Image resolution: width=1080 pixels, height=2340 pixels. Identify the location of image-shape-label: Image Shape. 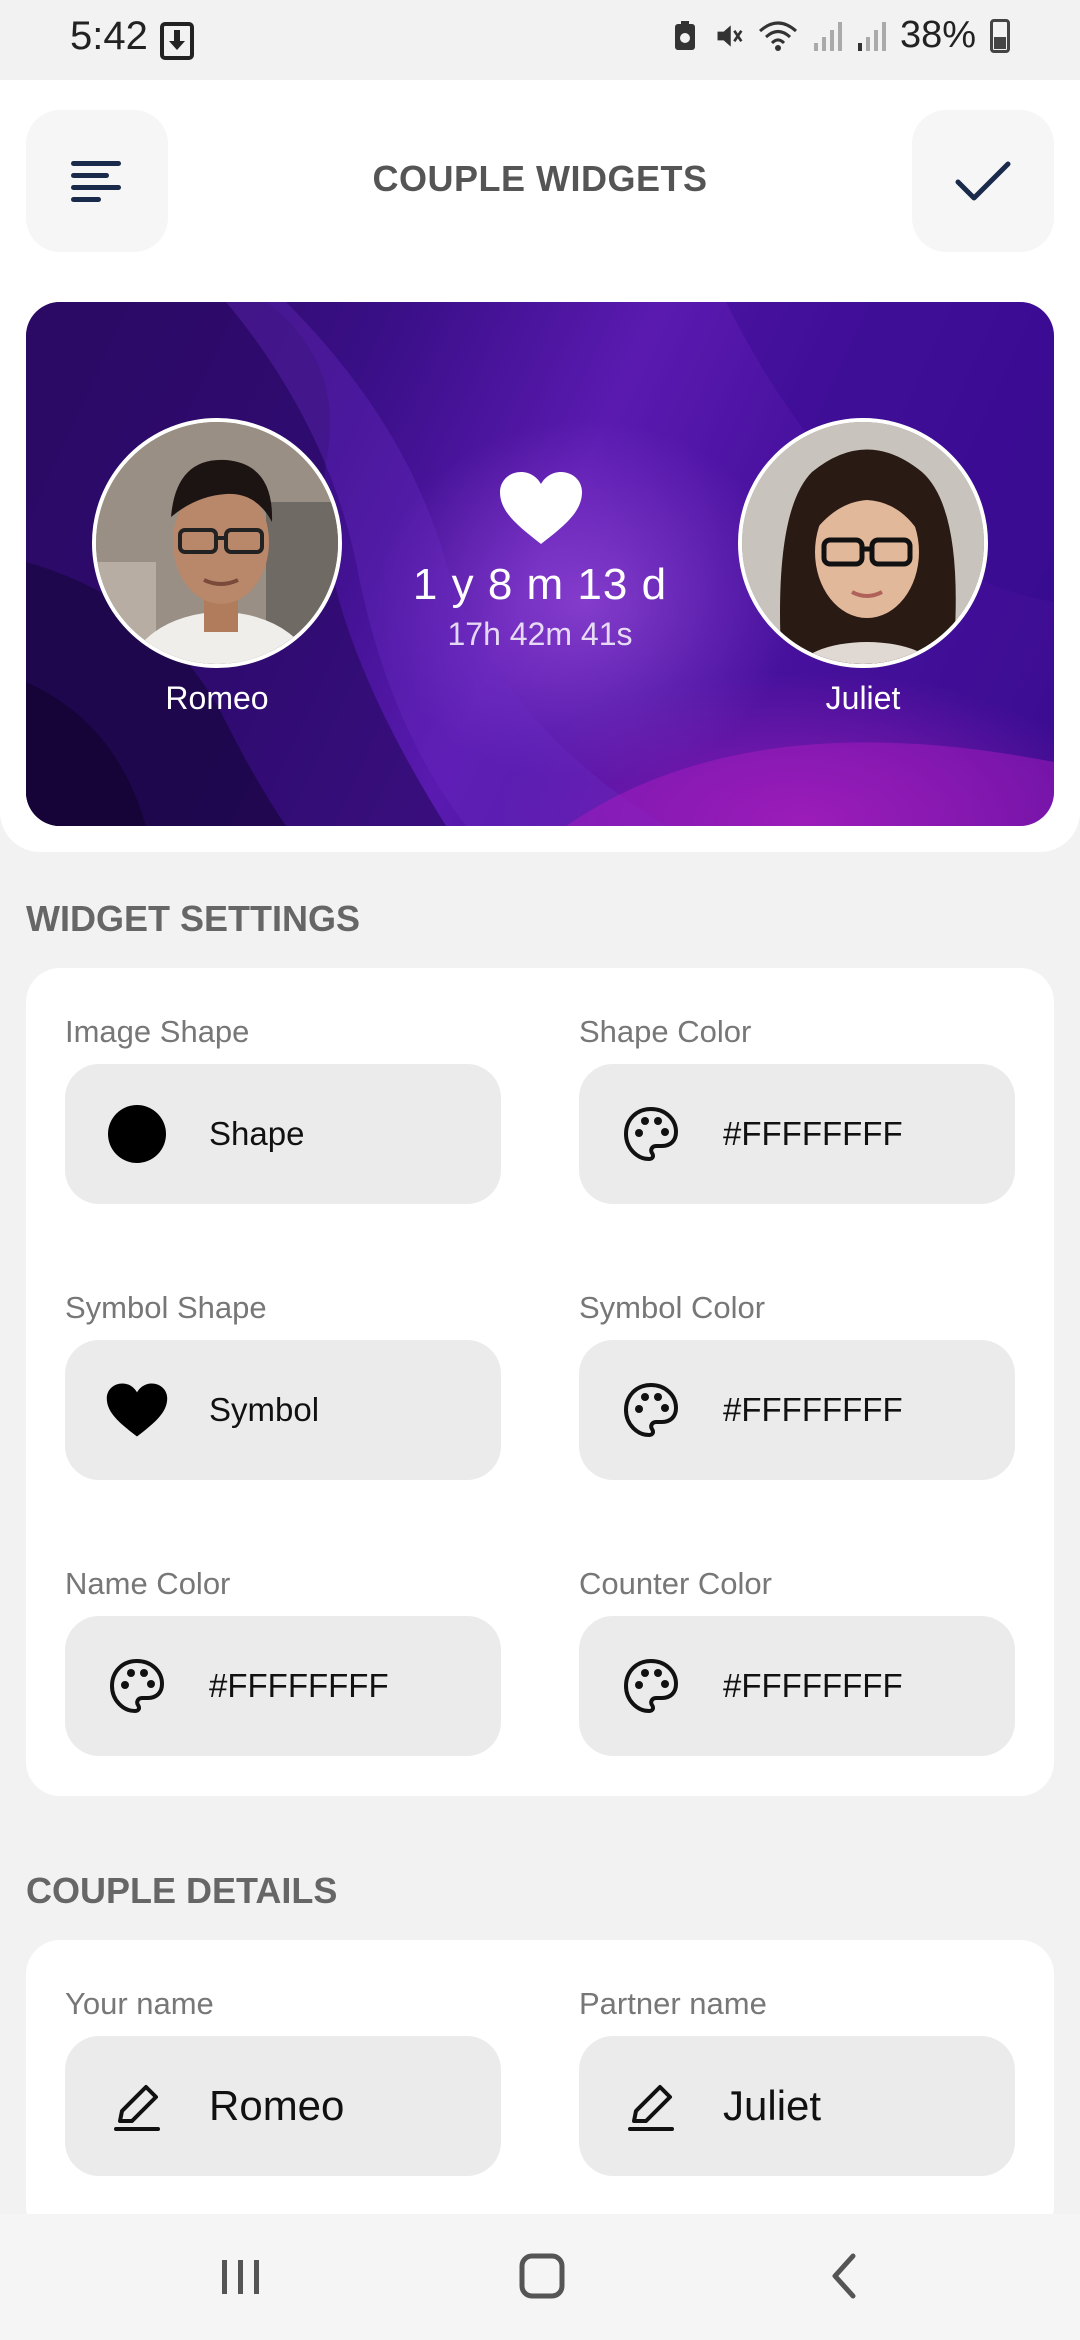
(157, 1031).